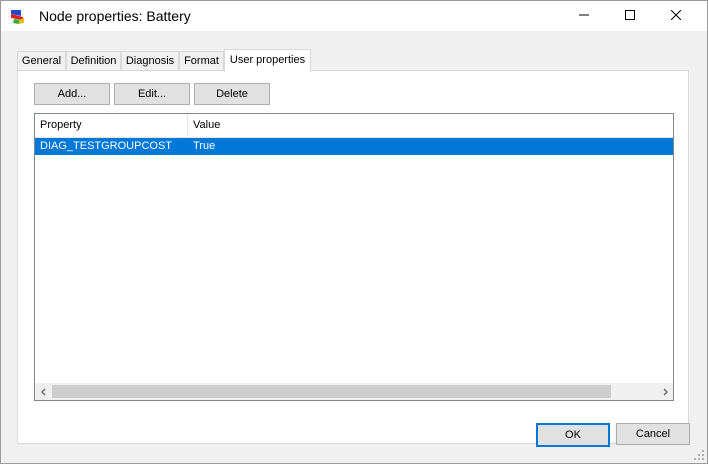 This screenshot has width=708, height=464. Describe the element at coordinates (18, 17) in the screenshot. I see `app-icon` at that location.